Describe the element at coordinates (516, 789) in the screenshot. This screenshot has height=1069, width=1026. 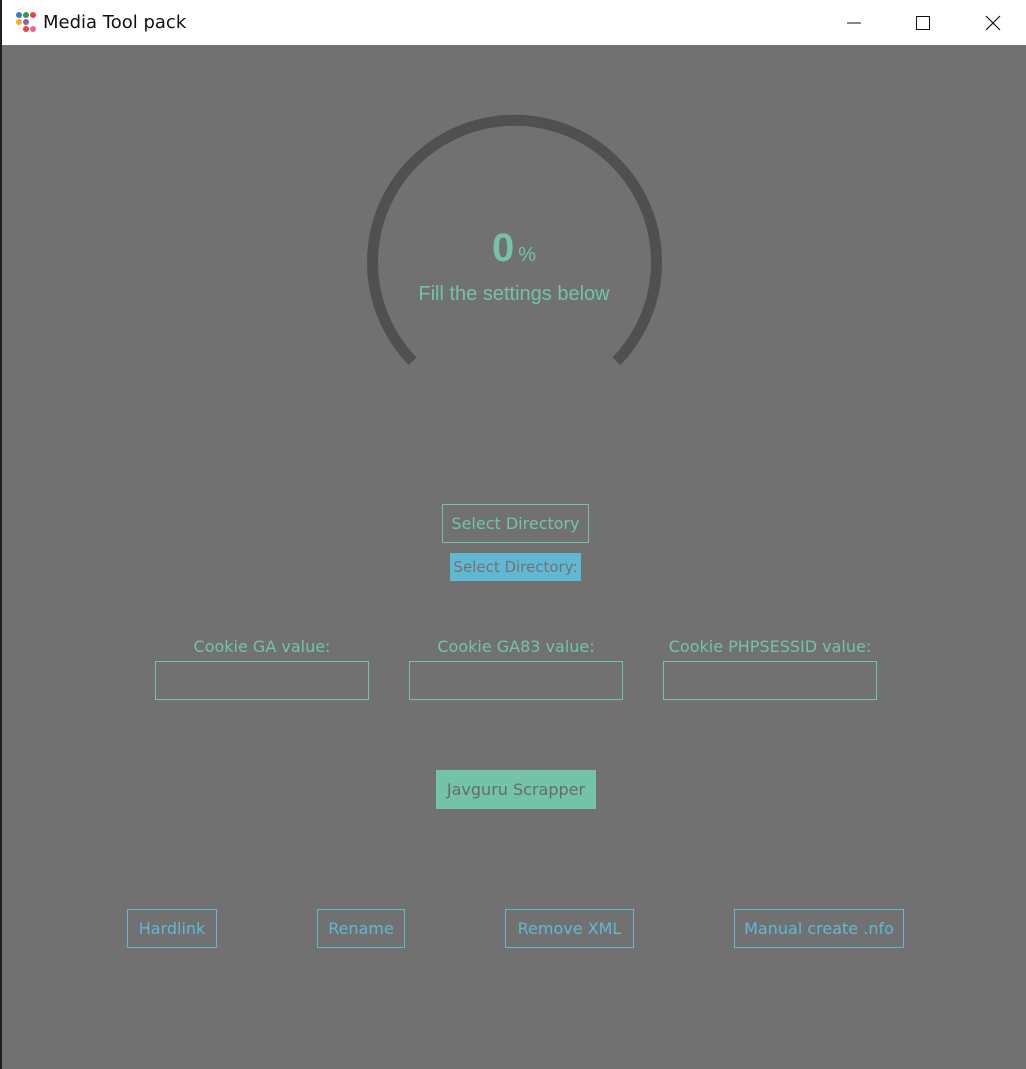
I see `javguru-scrapper-button: Javguru Scrapper` at that location.